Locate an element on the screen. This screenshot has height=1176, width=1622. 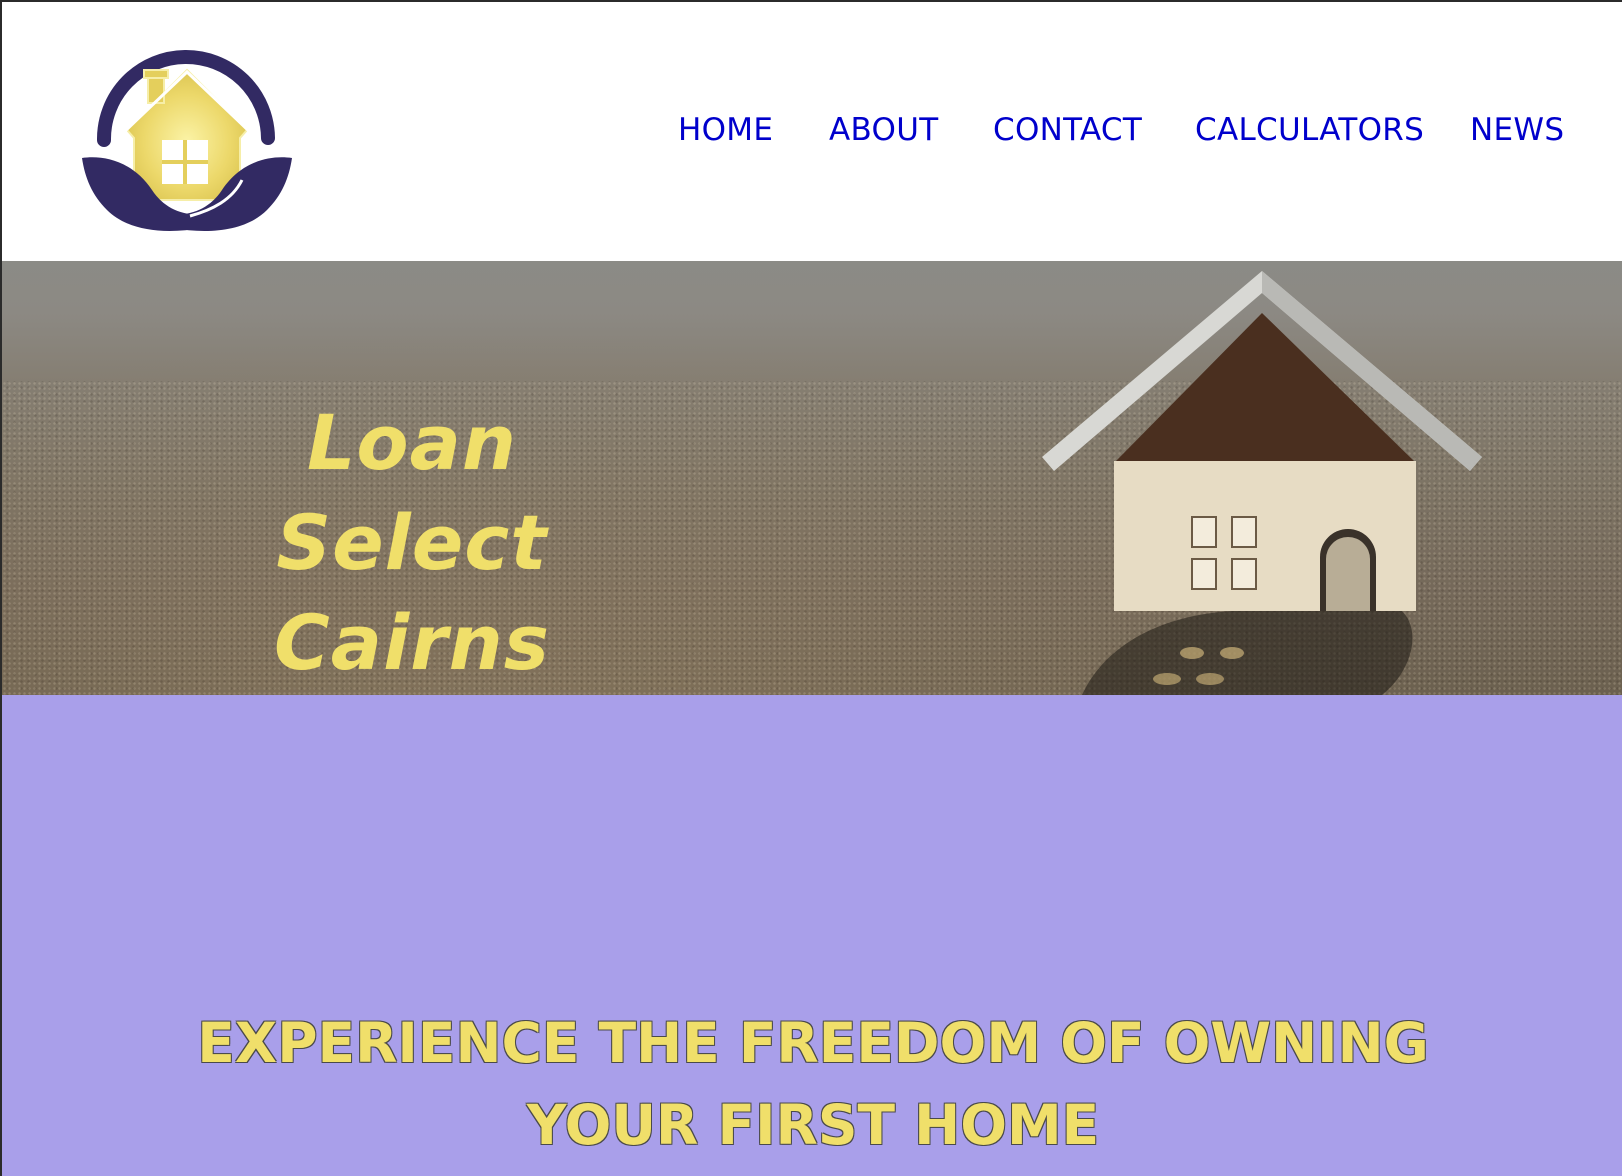
nav-about-link: ABOUT is located at coordinates (883, 130).